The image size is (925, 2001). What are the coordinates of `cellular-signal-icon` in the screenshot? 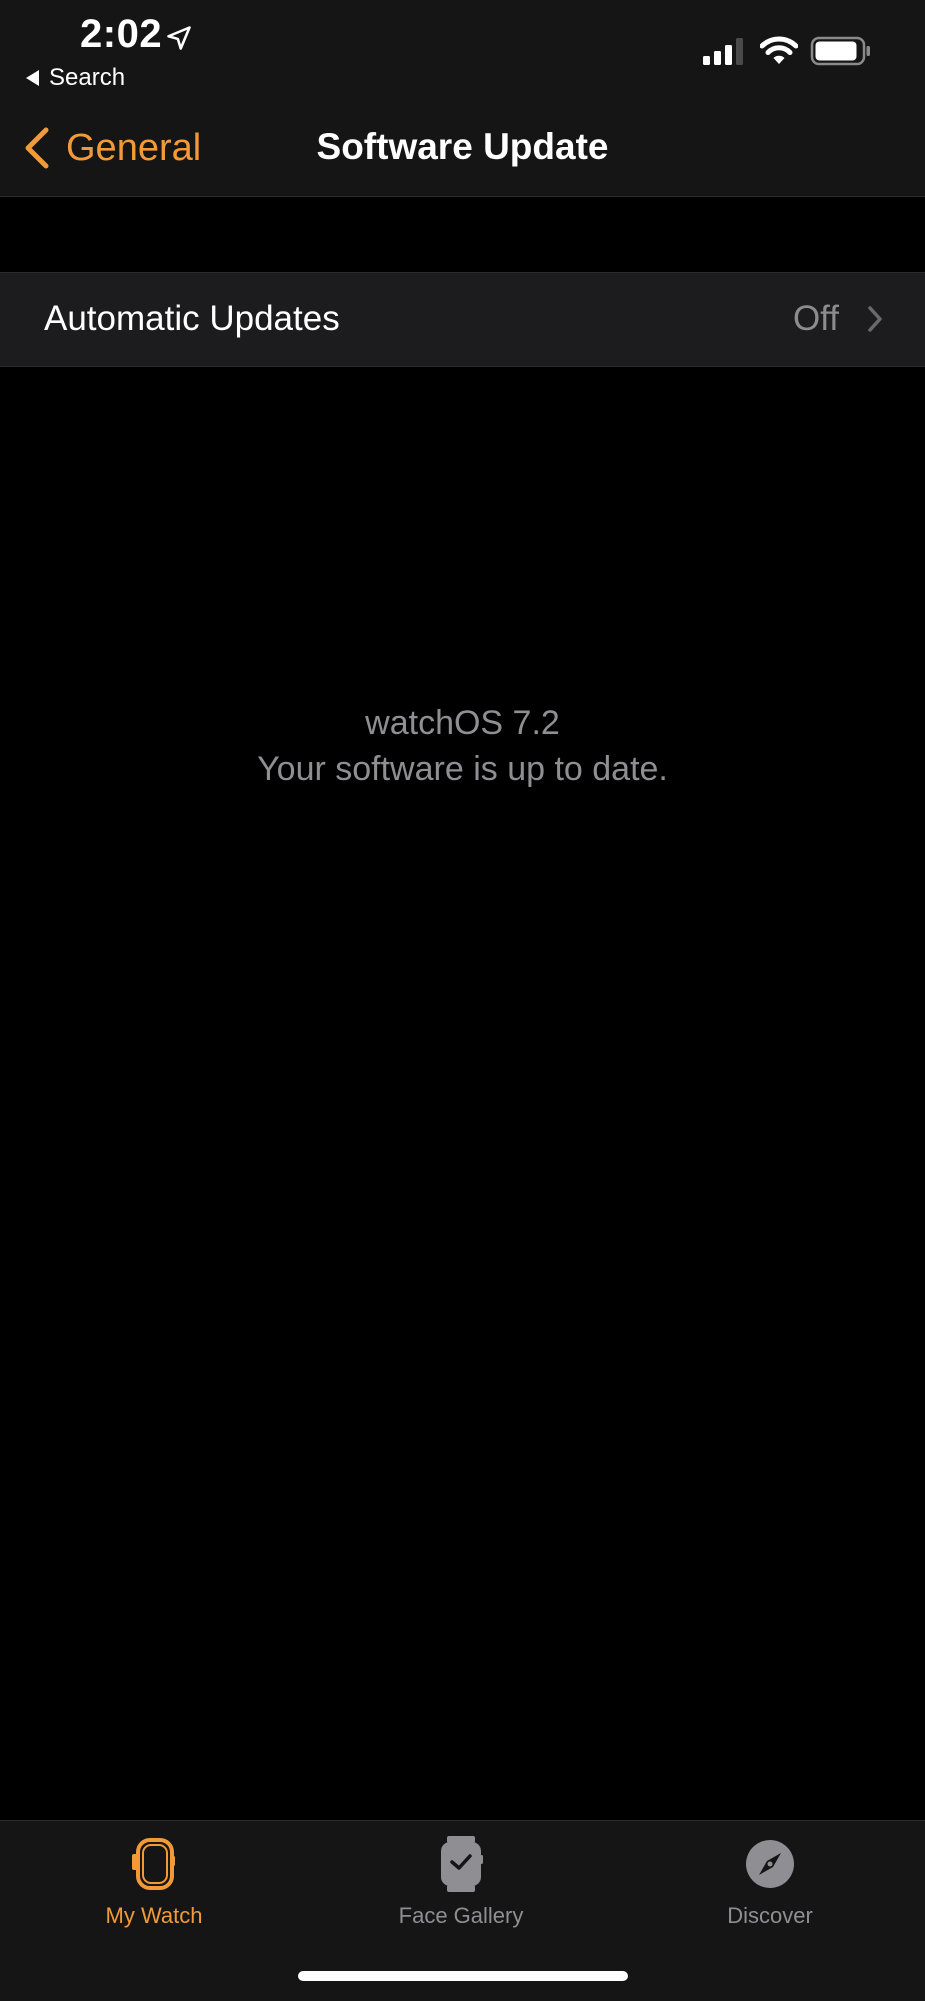 It's located at (723, 51).